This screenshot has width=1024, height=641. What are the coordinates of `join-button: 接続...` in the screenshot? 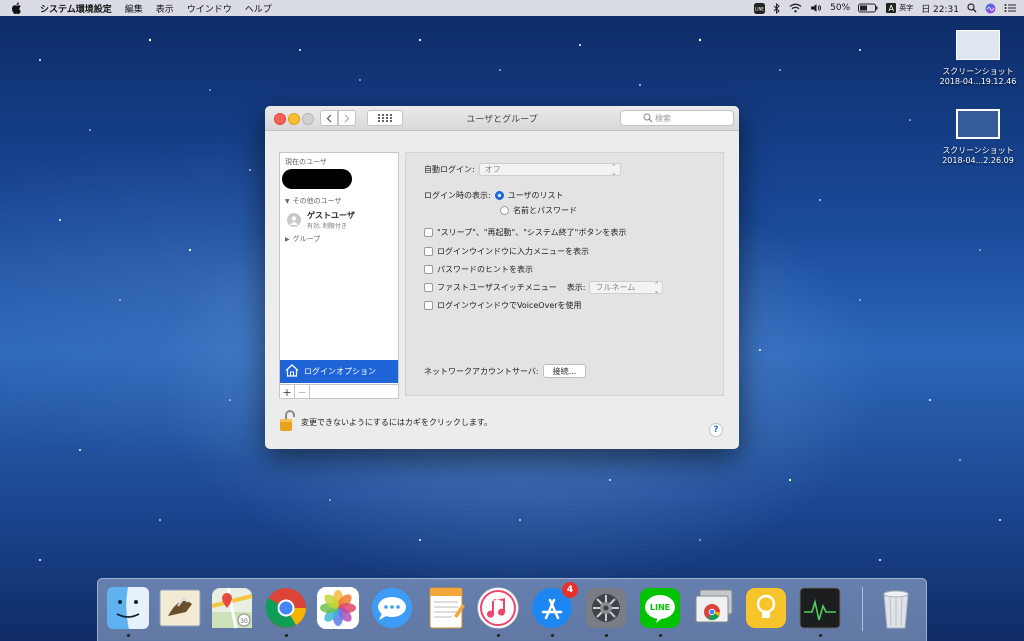 It's located at (564, 371).